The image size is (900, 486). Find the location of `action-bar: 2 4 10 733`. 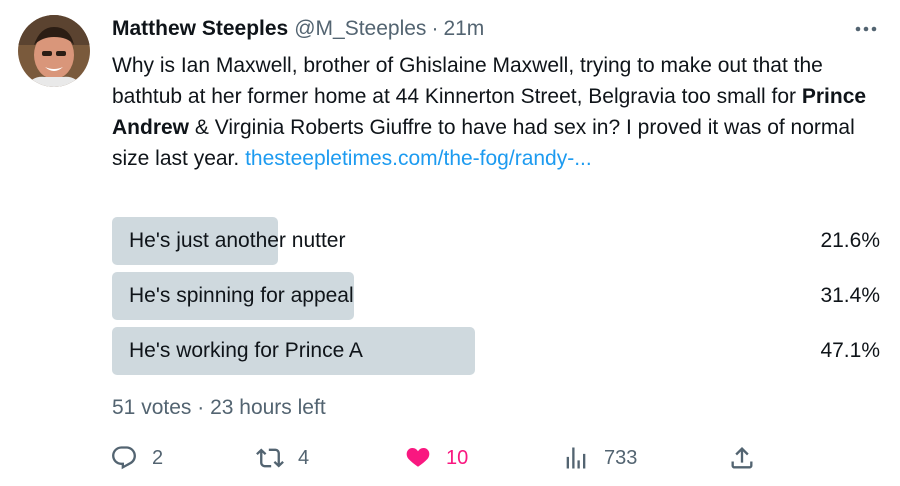

action-bar: 2 4 10 733 is located at coordinates (450, 458).